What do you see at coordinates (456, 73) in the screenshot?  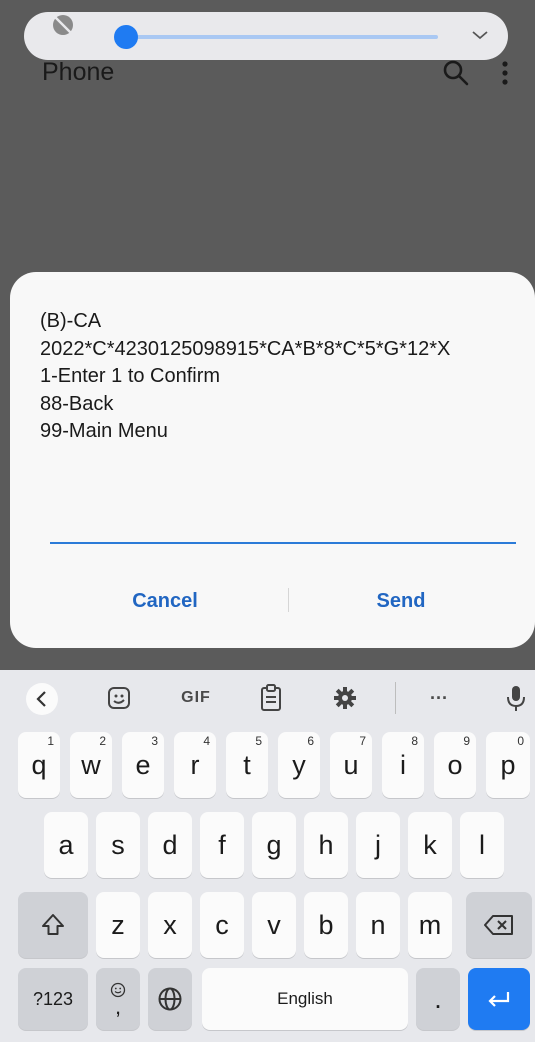 I see `search-icon` at bounding box center [456, 73].